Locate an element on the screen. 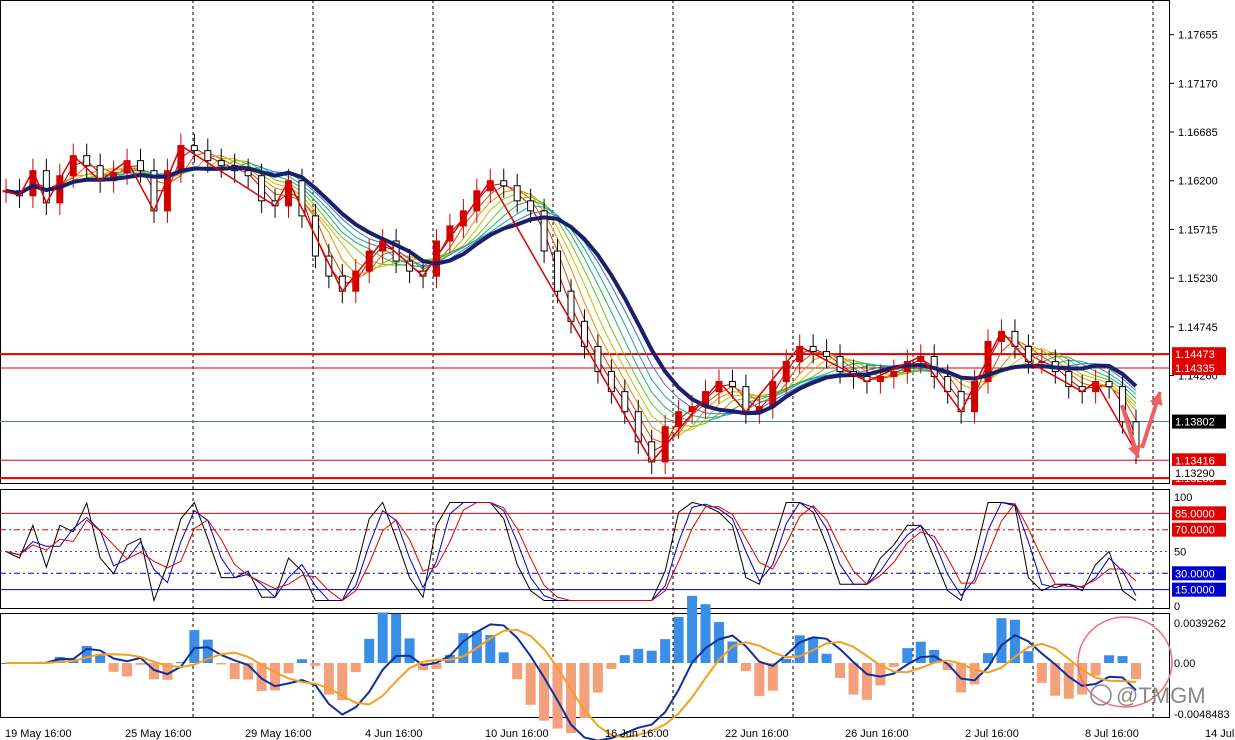 The height and width of the screenshot is (740, 1235). time-tick-1: 25 May 16:00 is located at coordinates (158, 734).